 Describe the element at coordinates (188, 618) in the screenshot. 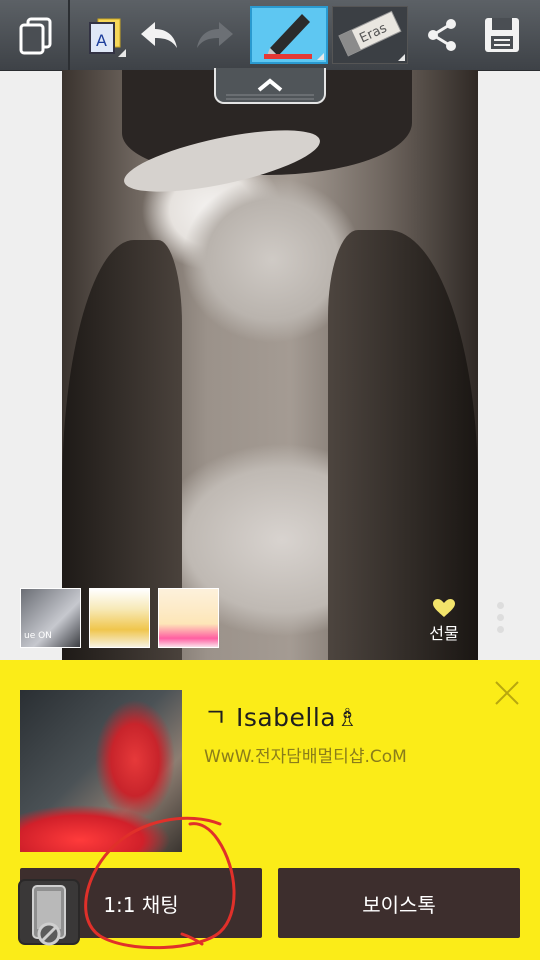

I see `sticker-thumbnail` at that location.